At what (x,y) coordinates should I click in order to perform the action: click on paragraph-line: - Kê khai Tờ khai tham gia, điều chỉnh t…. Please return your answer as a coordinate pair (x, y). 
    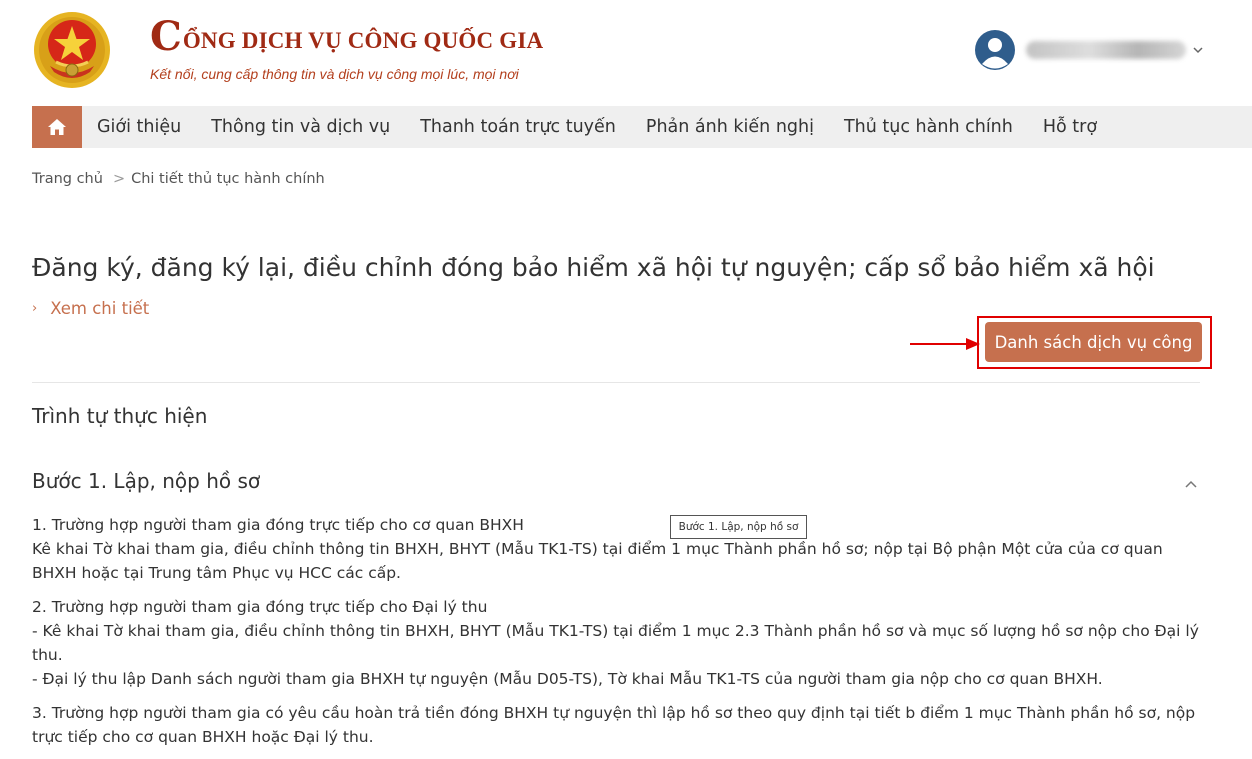
    Looking at the image, I should click on (615, 643).